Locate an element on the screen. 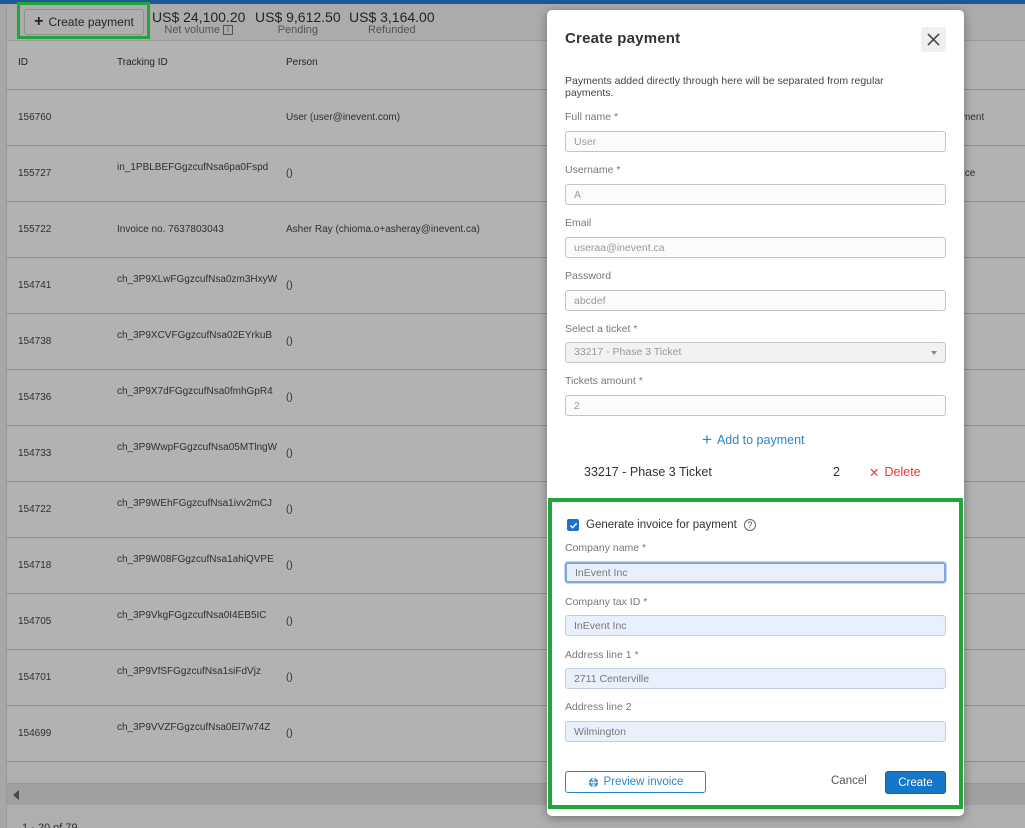 This screenshot has height=828, width=1025. company-name-label: Company name * is located at coordinates (606, 548).